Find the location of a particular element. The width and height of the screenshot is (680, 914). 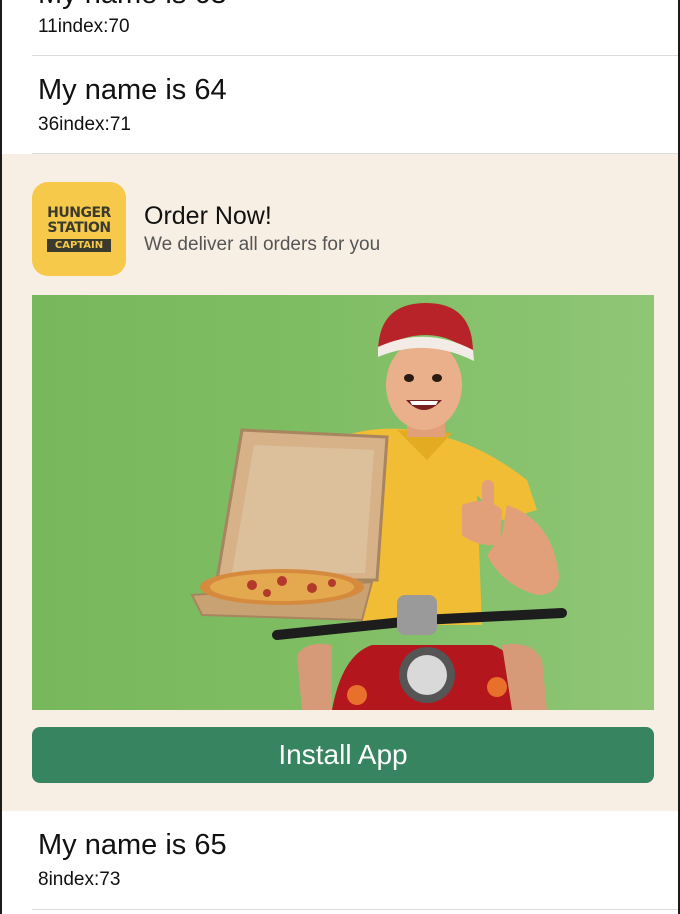

item-title: My name is 64 is located at coordinates (132, 90).